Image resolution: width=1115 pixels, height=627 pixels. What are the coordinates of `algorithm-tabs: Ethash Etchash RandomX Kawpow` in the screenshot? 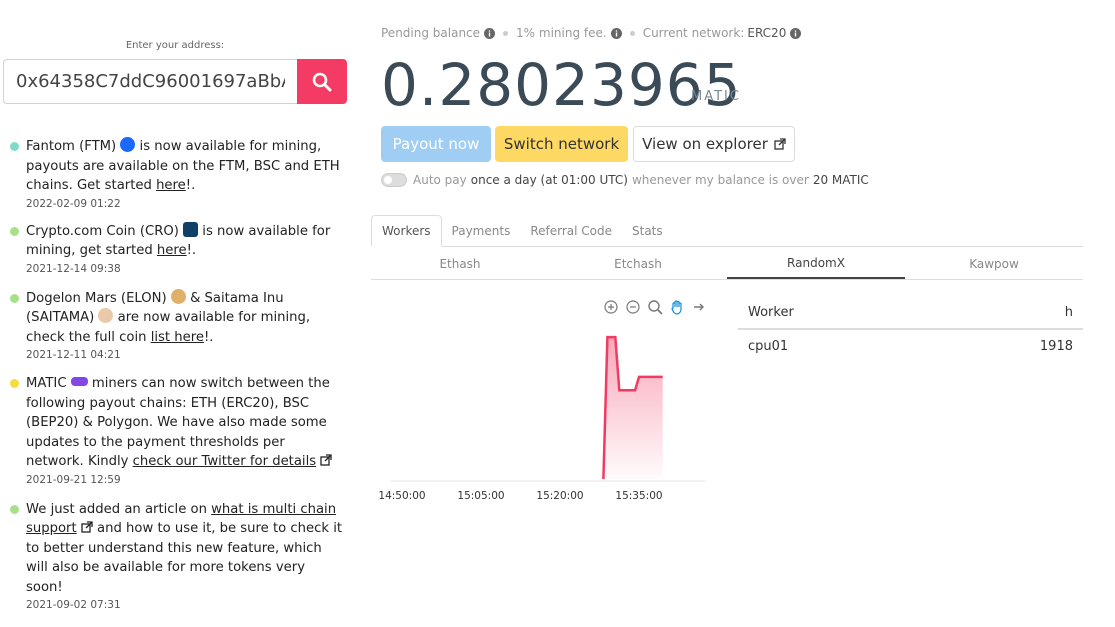 It's located at (727, 264).